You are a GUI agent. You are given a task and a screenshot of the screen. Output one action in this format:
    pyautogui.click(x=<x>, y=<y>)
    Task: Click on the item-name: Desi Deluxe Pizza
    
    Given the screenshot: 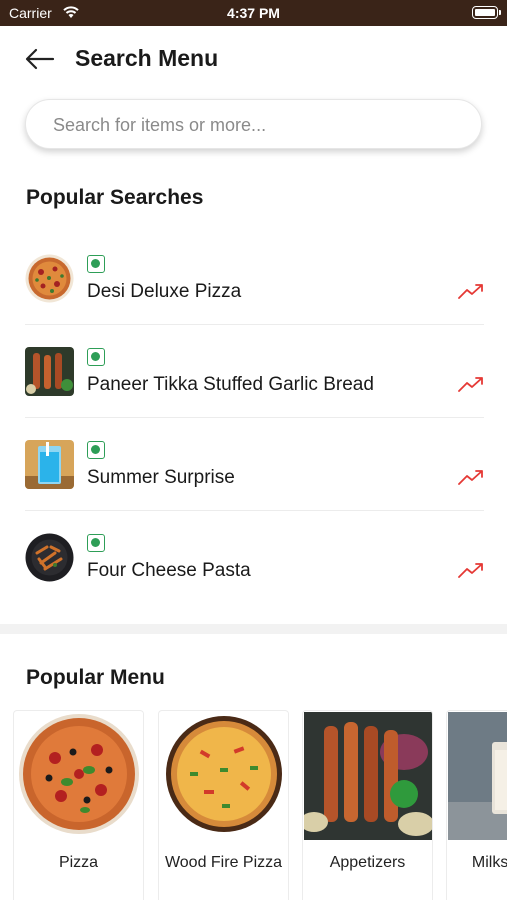 What is the action you would take?
    pyautogui.click(x=164, y=291)
    